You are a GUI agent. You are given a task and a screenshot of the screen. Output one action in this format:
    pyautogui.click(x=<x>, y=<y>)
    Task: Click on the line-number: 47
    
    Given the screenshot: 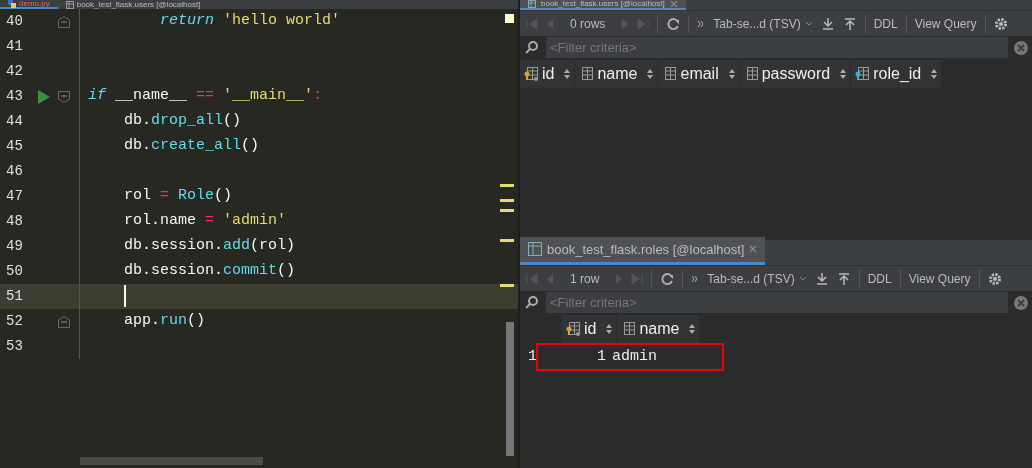 What is the action you would take?
    pyautogui.click(x=14, y=196)
    